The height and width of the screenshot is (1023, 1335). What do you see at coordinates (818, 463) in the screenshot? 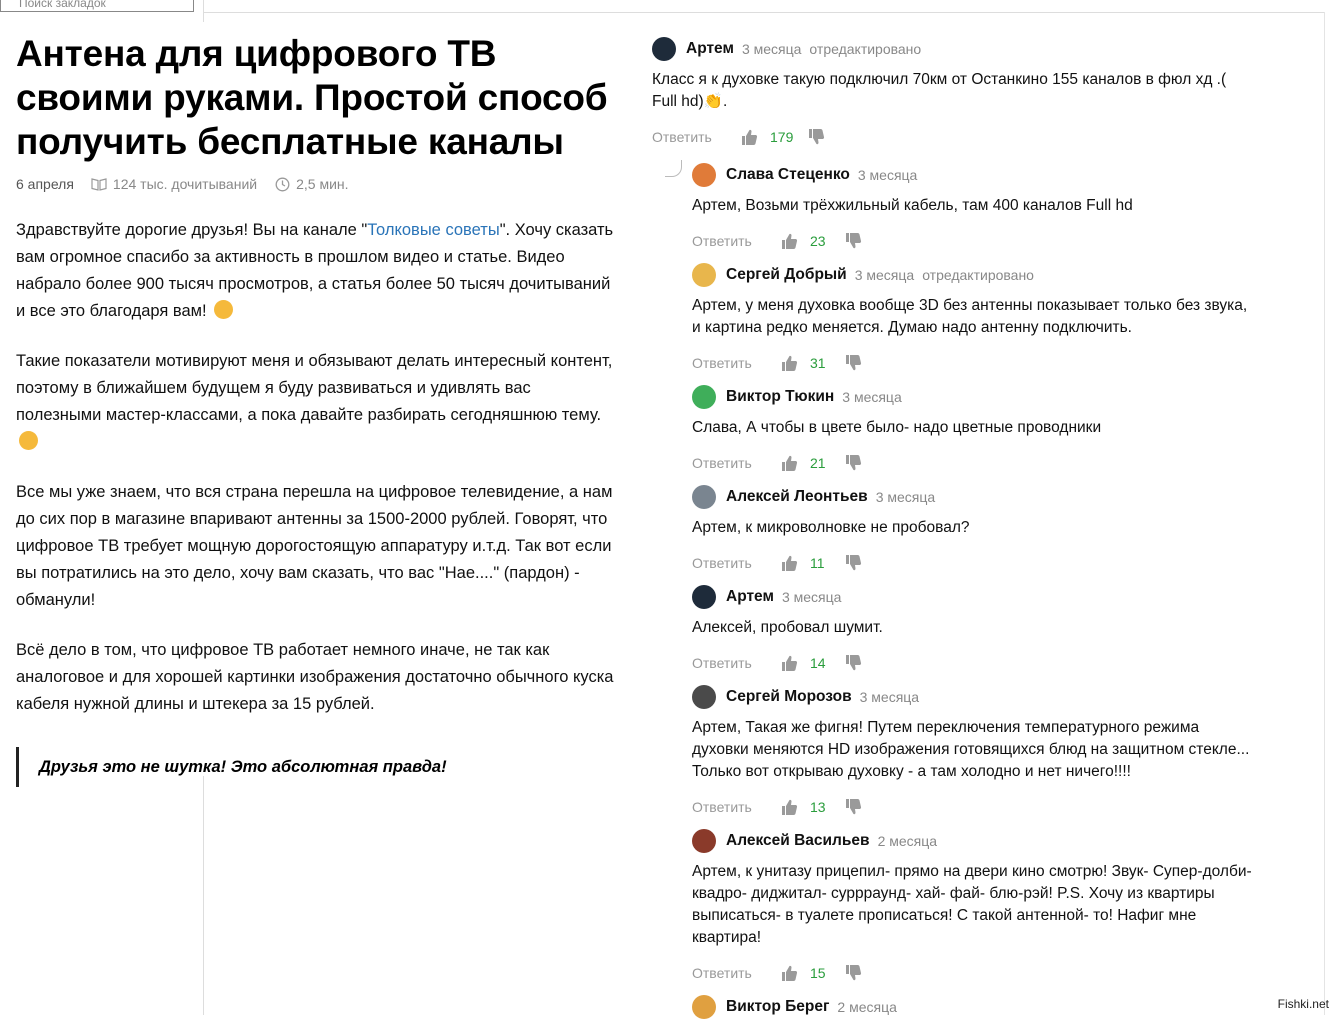
I see `like-count: 21` at bounding box center [818, 463].